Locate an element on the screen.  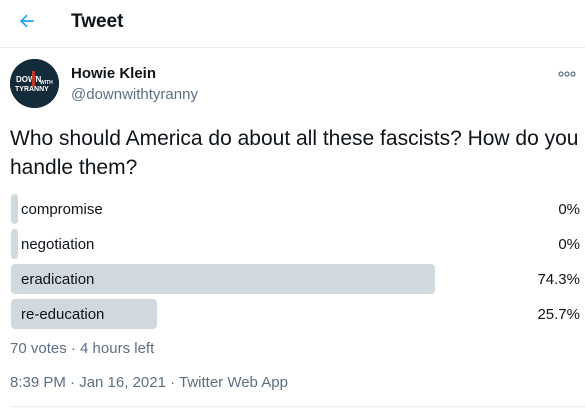
more-options-button is located at coordinates (567, 73).